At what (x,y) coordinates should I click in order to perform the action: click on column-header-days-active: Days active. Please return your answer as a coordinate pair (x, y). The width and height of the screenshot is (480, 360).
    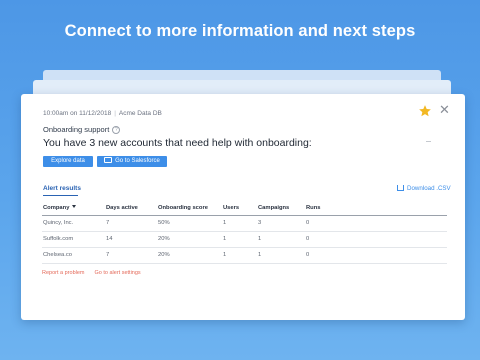
    Looking at the image, I should click on (122, 208).